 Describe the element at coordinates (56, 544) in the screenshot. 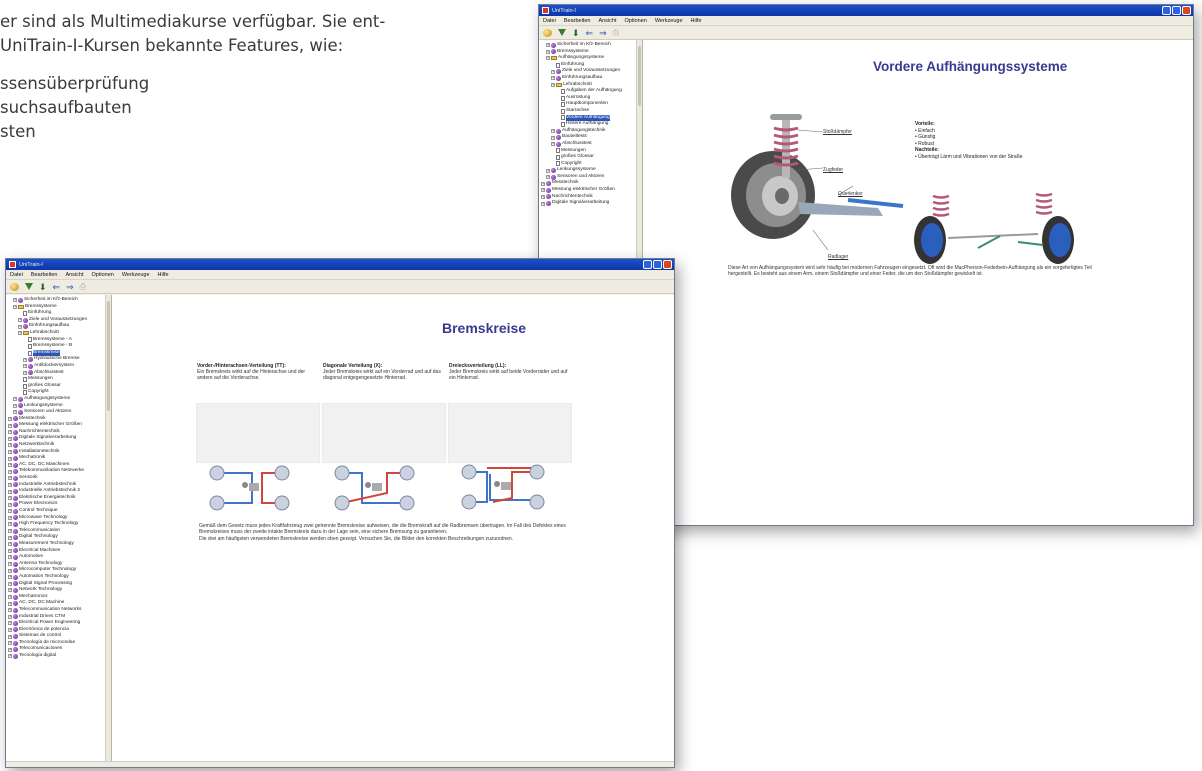

I see `tree-node: + Measurement Technology` at that location.